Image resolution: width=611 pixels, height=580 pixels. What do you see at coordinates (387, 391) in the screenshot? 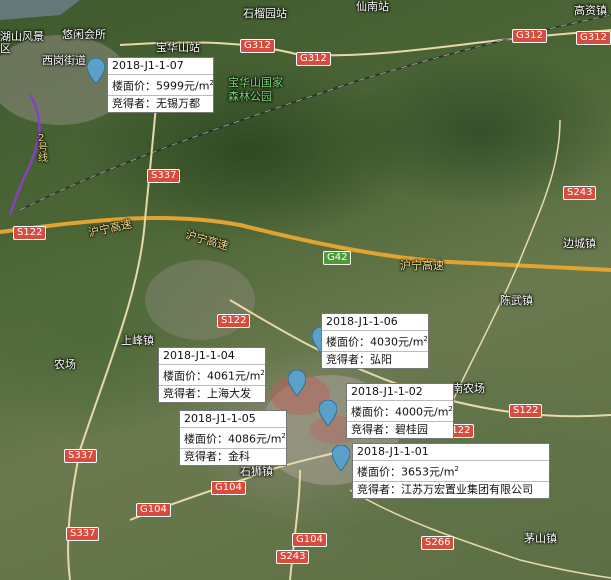
I see `parcel-code: 2018-J1-1-02` at bounding box center [387, 391].